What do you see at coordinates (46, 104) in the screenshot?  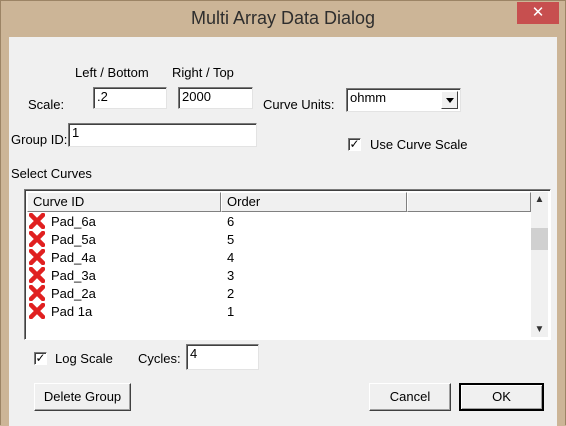 I see `scale-label: Scale:` at bounding box center [46, 104].